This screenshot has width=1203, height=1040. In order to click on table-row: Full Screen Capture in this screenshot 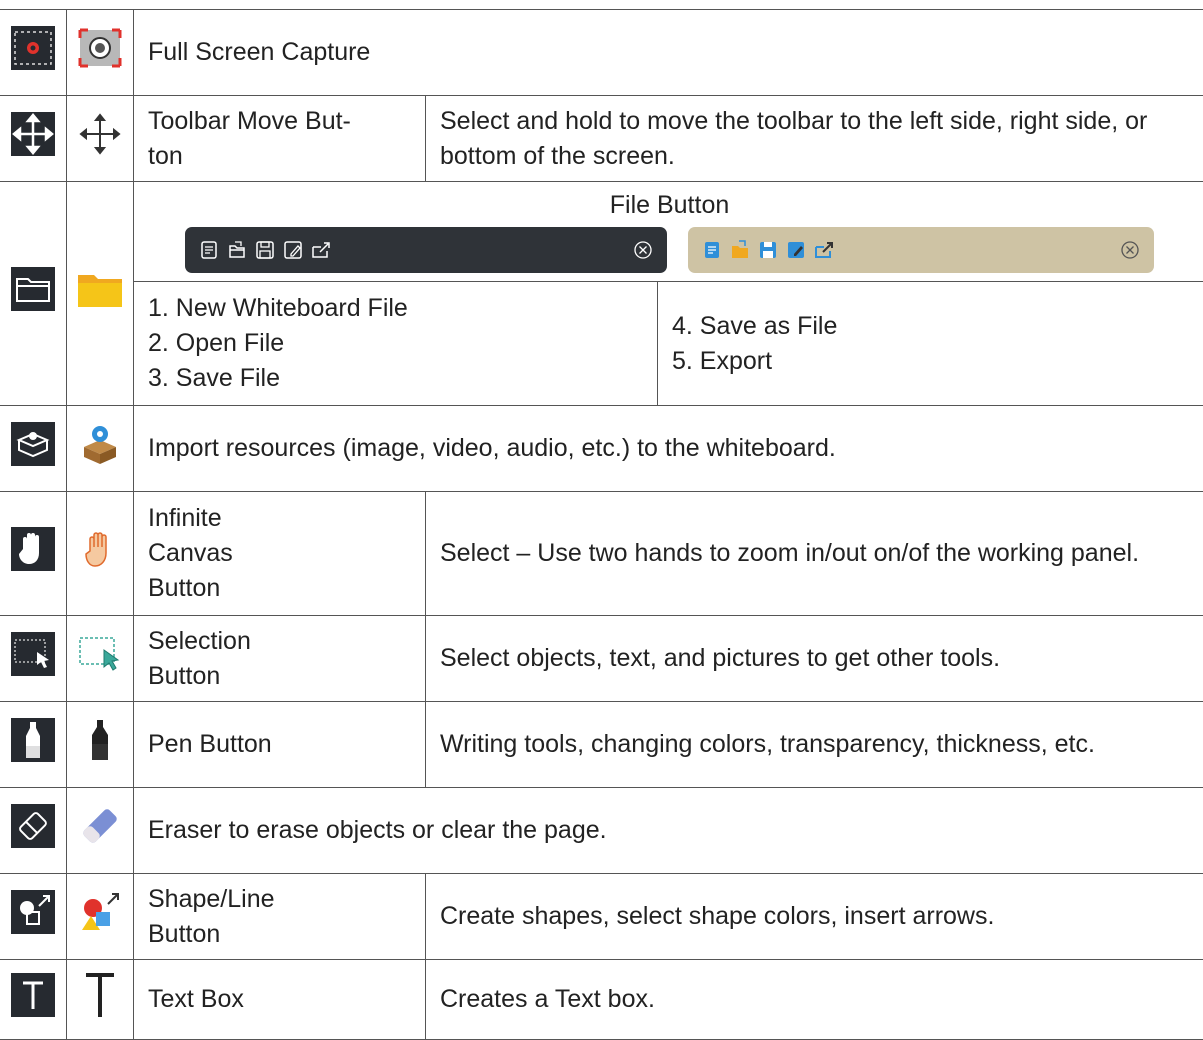, I will do `click(601, 53)`.